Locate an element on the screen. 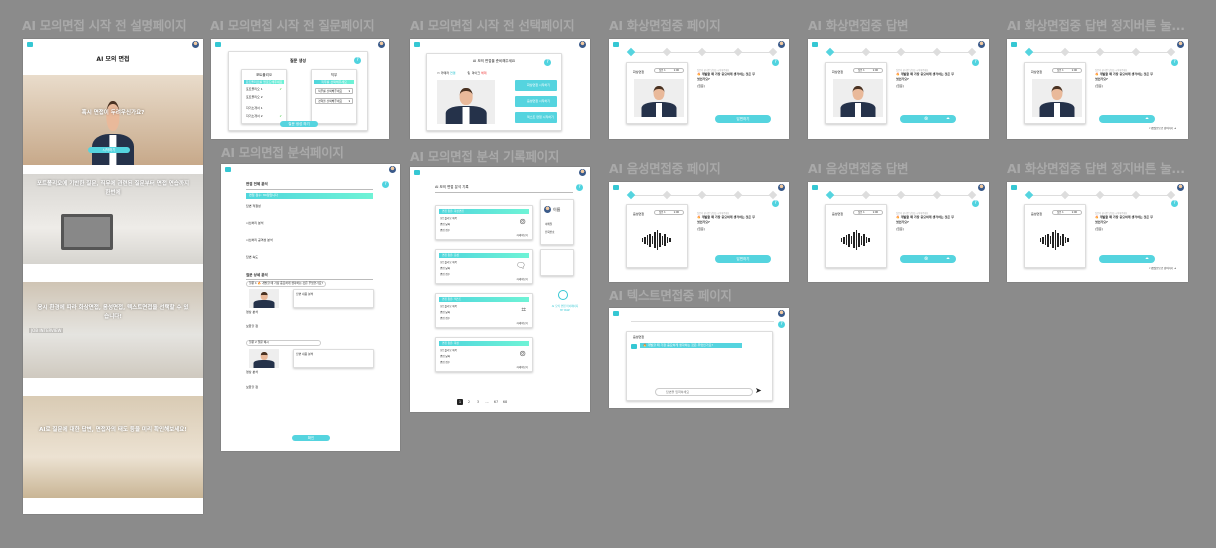  page-button: 2 is located at coordinates (469, 402).